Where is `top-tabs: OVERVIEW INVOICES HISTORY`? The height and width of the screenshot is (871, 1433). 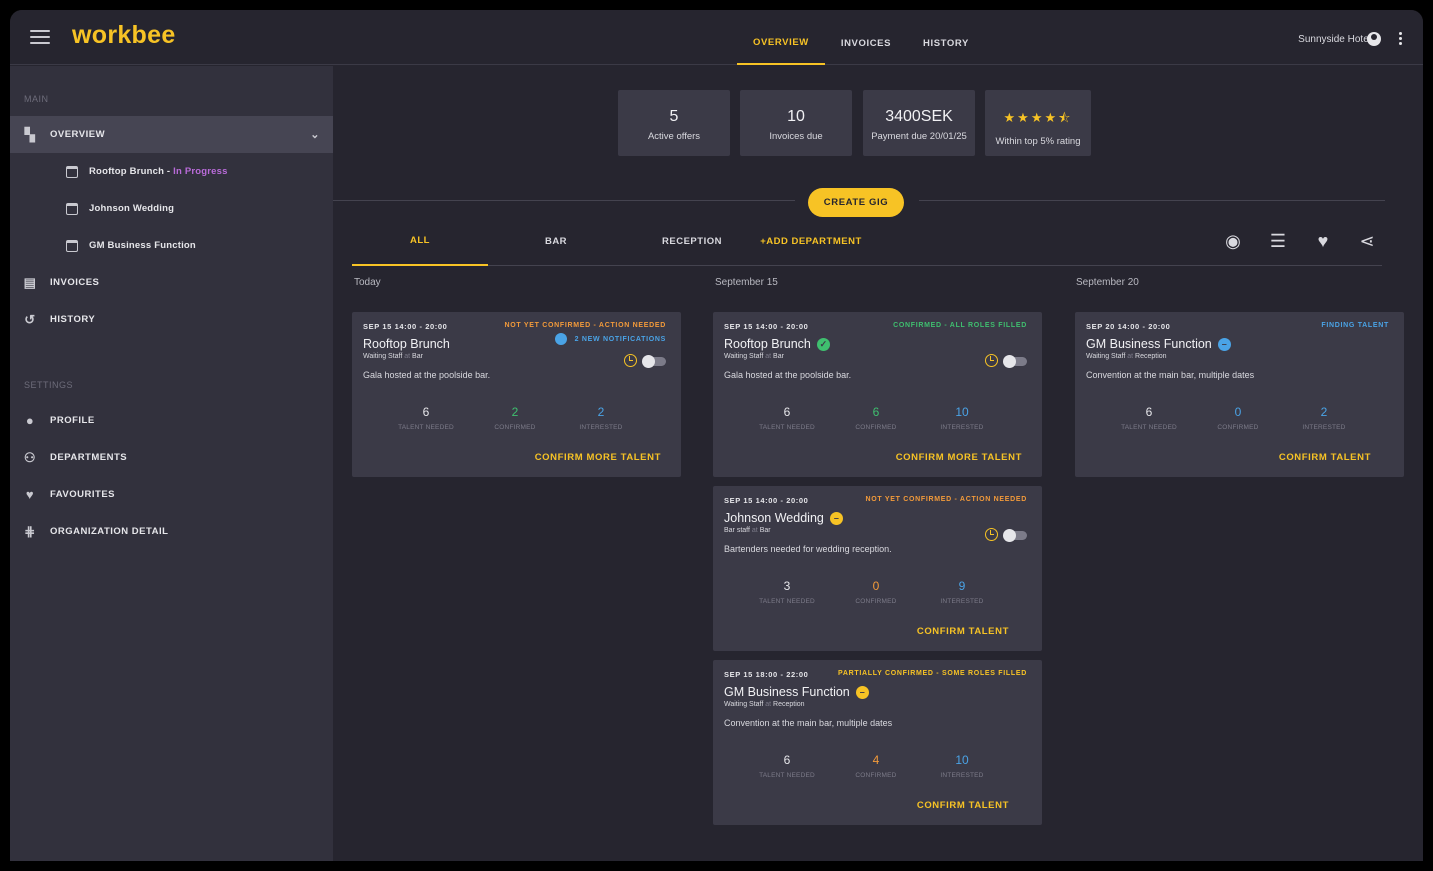 top-tabs: OVERVIEW INVOICES HISTORY is located at coordinates (861, 37).